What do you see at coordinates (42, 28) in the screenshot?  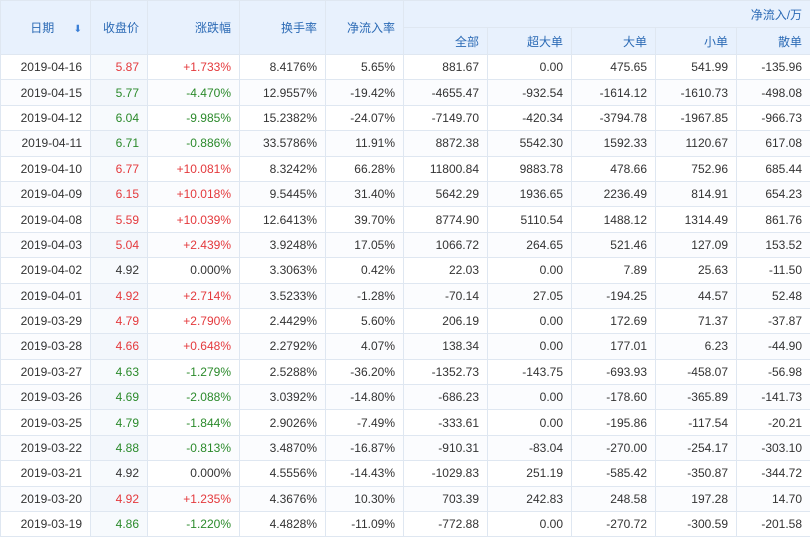 I see `date-header-label: 日期` at bounding box center [42, 28].